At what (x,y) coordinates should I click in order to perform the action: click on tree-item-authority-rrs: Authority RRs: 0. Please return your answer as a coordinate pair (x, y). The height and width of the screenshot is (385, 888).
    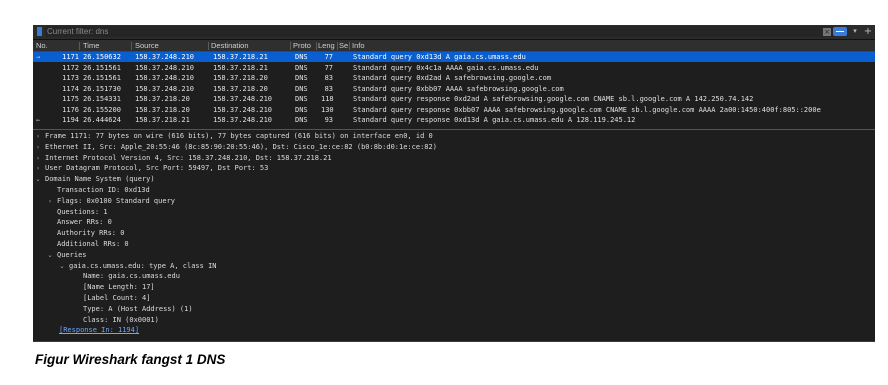
    Looking at the image, I should click on (454, 233).